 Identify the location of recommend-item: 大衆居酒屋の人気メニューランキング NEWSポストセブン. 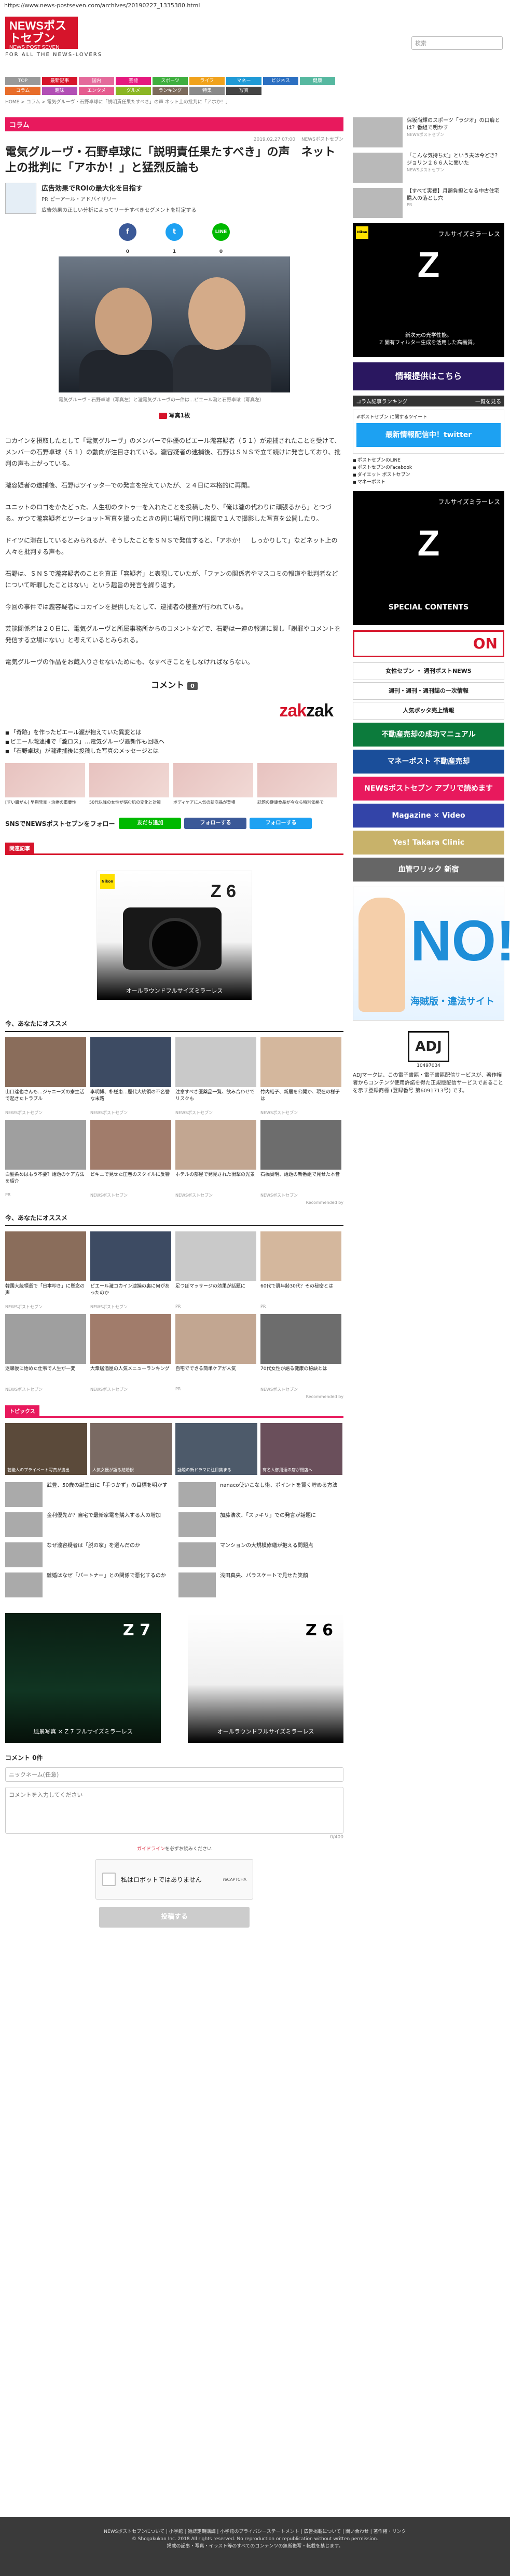
(130, 1353).